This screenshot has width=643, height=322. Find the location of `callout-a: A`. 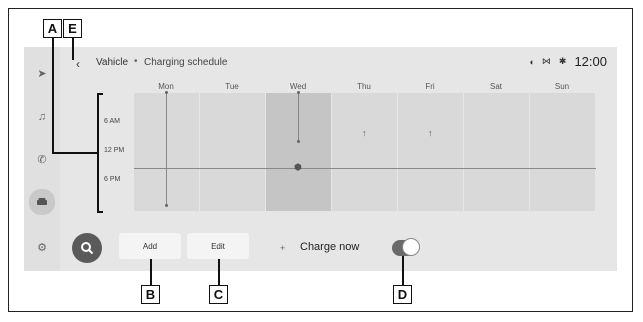

callout-a: A is located at coordinates (52, 28).